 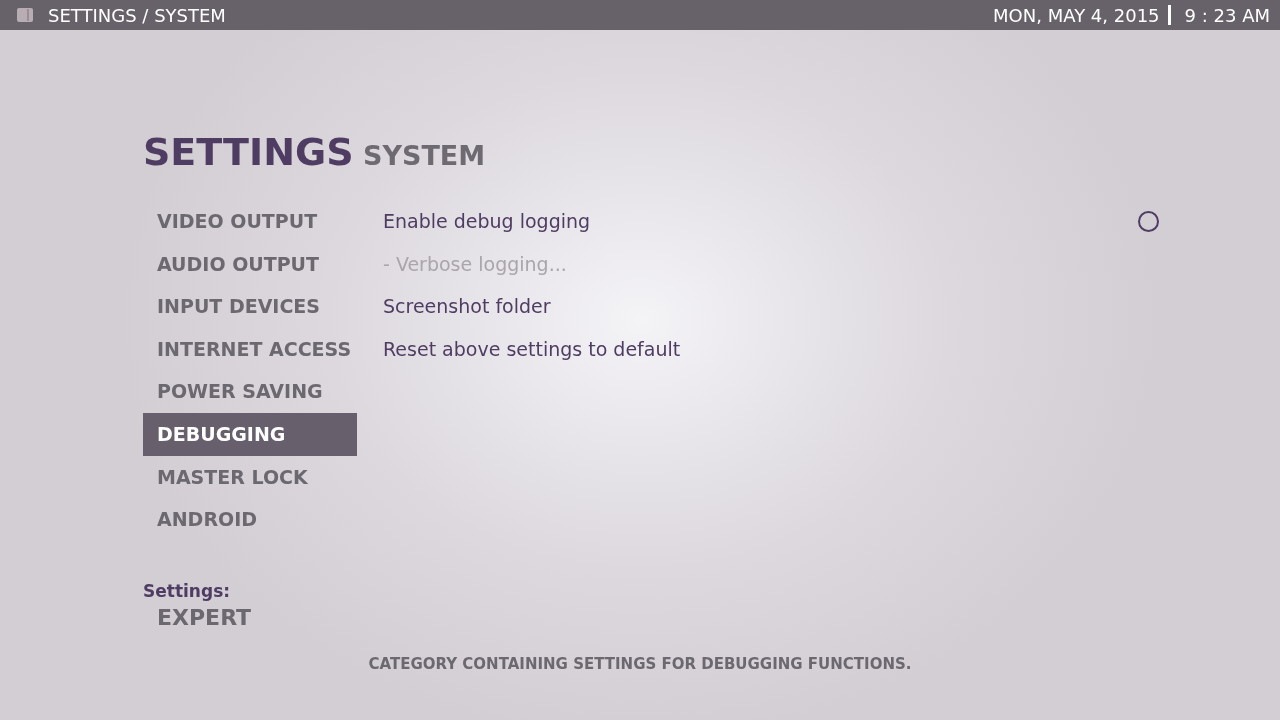 I want to click on category-item: VIDEO OUTPUT, so click(x=250, y=221).